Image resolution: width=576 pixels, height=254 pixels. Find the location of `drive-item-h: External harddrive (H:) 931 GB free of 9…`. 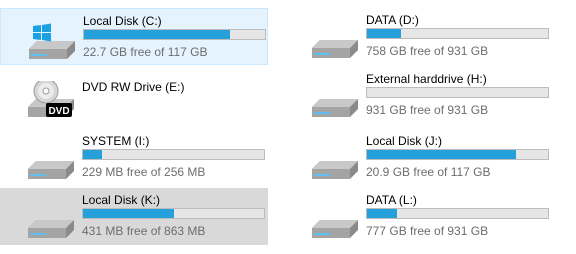

drive-item-h: External harddrive (H:) 931 GB free of 9… is located at coordinates (418, 95).